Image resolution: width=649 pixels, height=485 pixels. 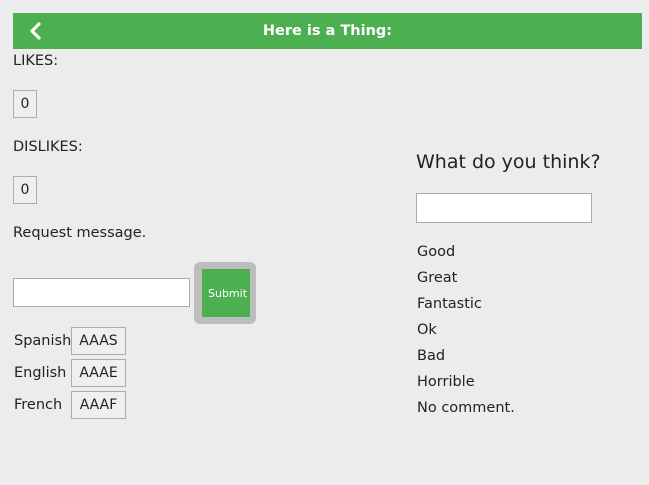 I want to click on option-fantastic: Fantastic, so click(x=466, y=307).